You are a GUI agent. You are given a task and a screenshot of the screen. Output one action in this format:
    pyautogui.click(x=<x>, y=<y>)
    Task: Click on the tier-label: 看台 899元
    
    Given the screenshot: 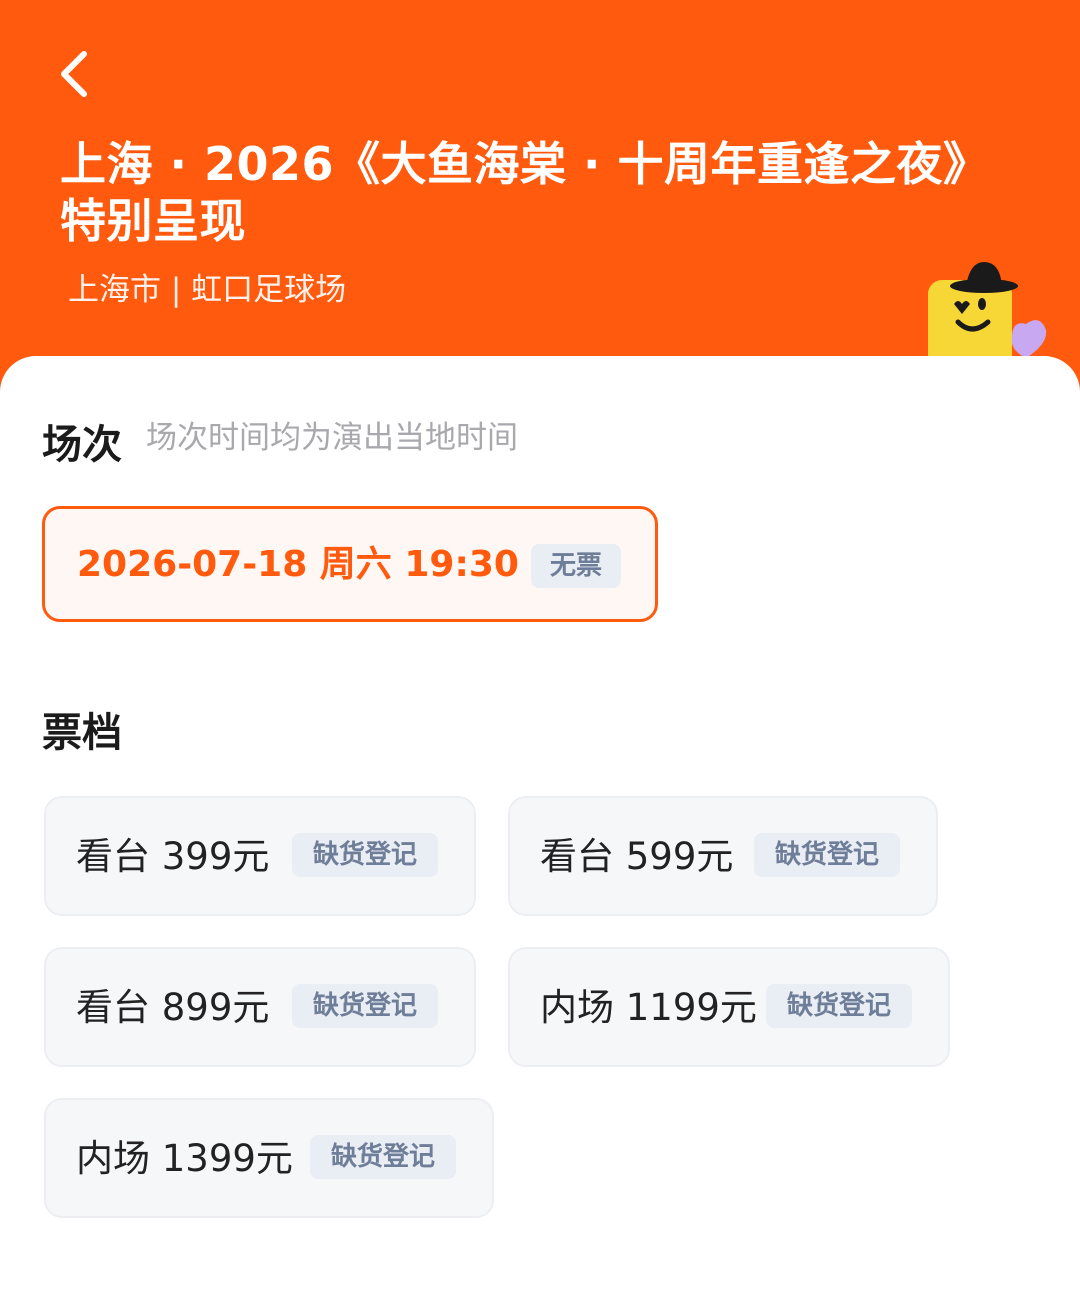 What is the action you would take?
    pyautogui.click(x=173, y=1007)
    